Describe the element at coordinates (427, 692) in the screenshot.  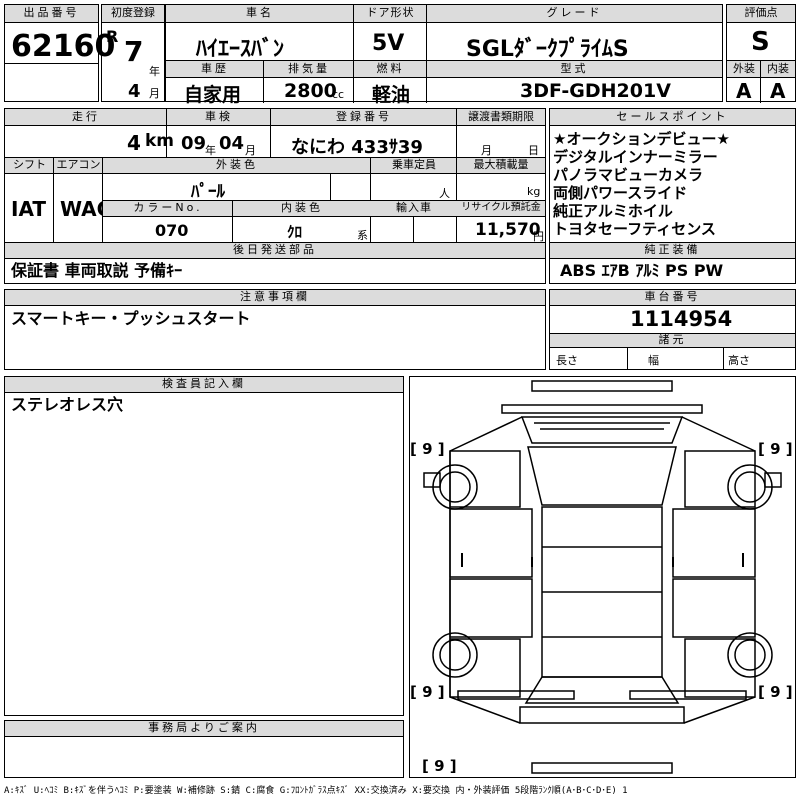
I see `glass-mark-left-rear: [ 9 ]` at that location.